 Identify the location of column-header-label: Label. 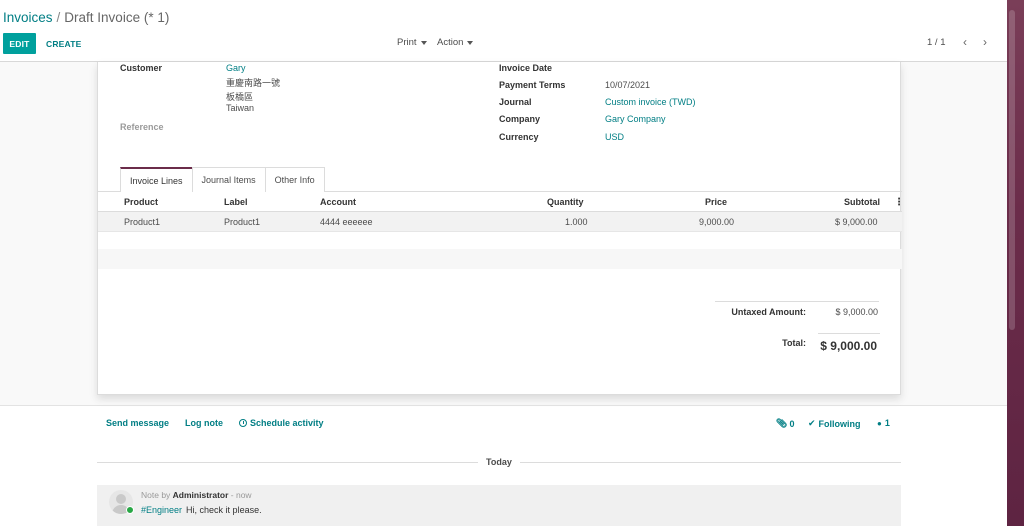
(236, 202).